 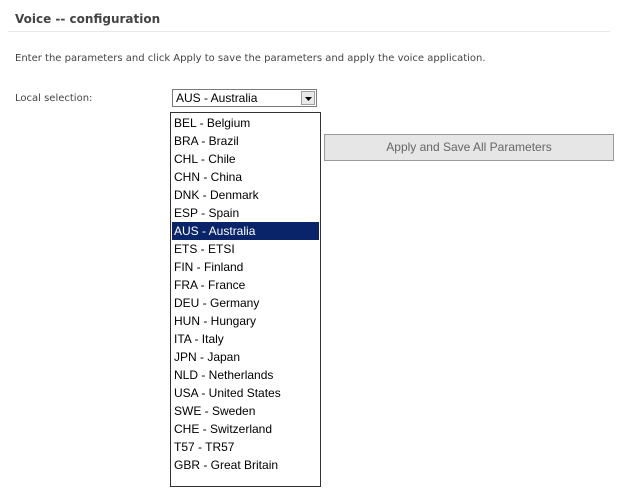 What do you see at coordinates (245, 195) in the screenshot?
I see `locale-option-dnk: DNK - Denmark` at bounding box center [245, 195].